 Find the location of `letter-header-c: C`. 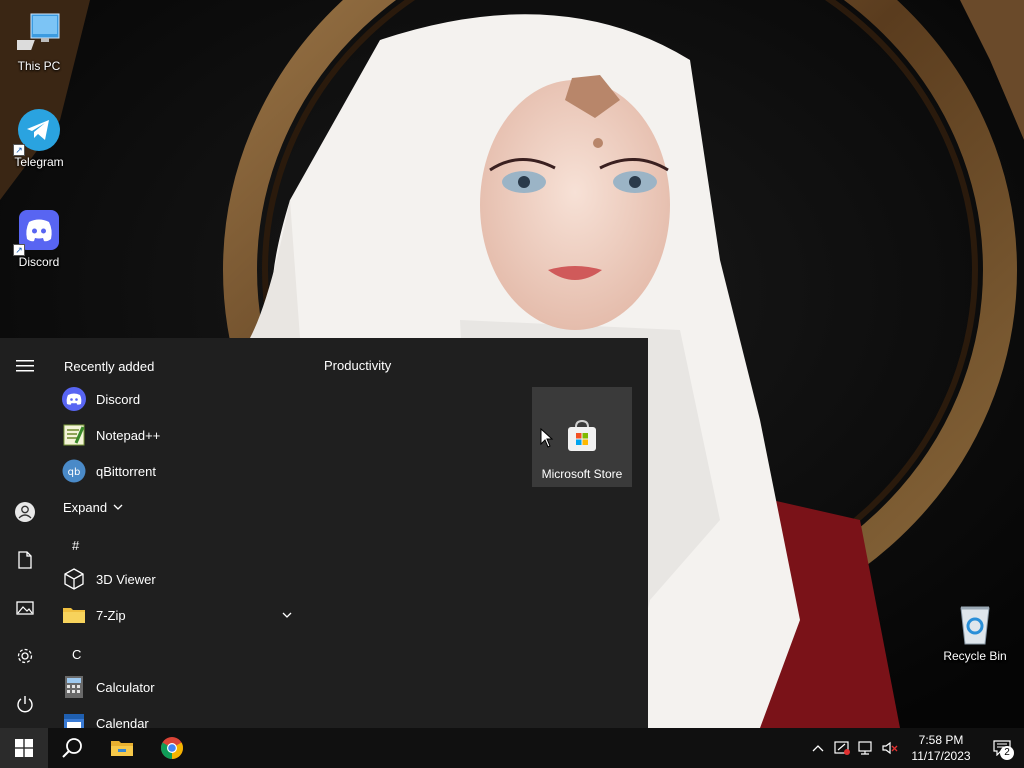

letter-header-c: C is located at coordinates (76, 654).